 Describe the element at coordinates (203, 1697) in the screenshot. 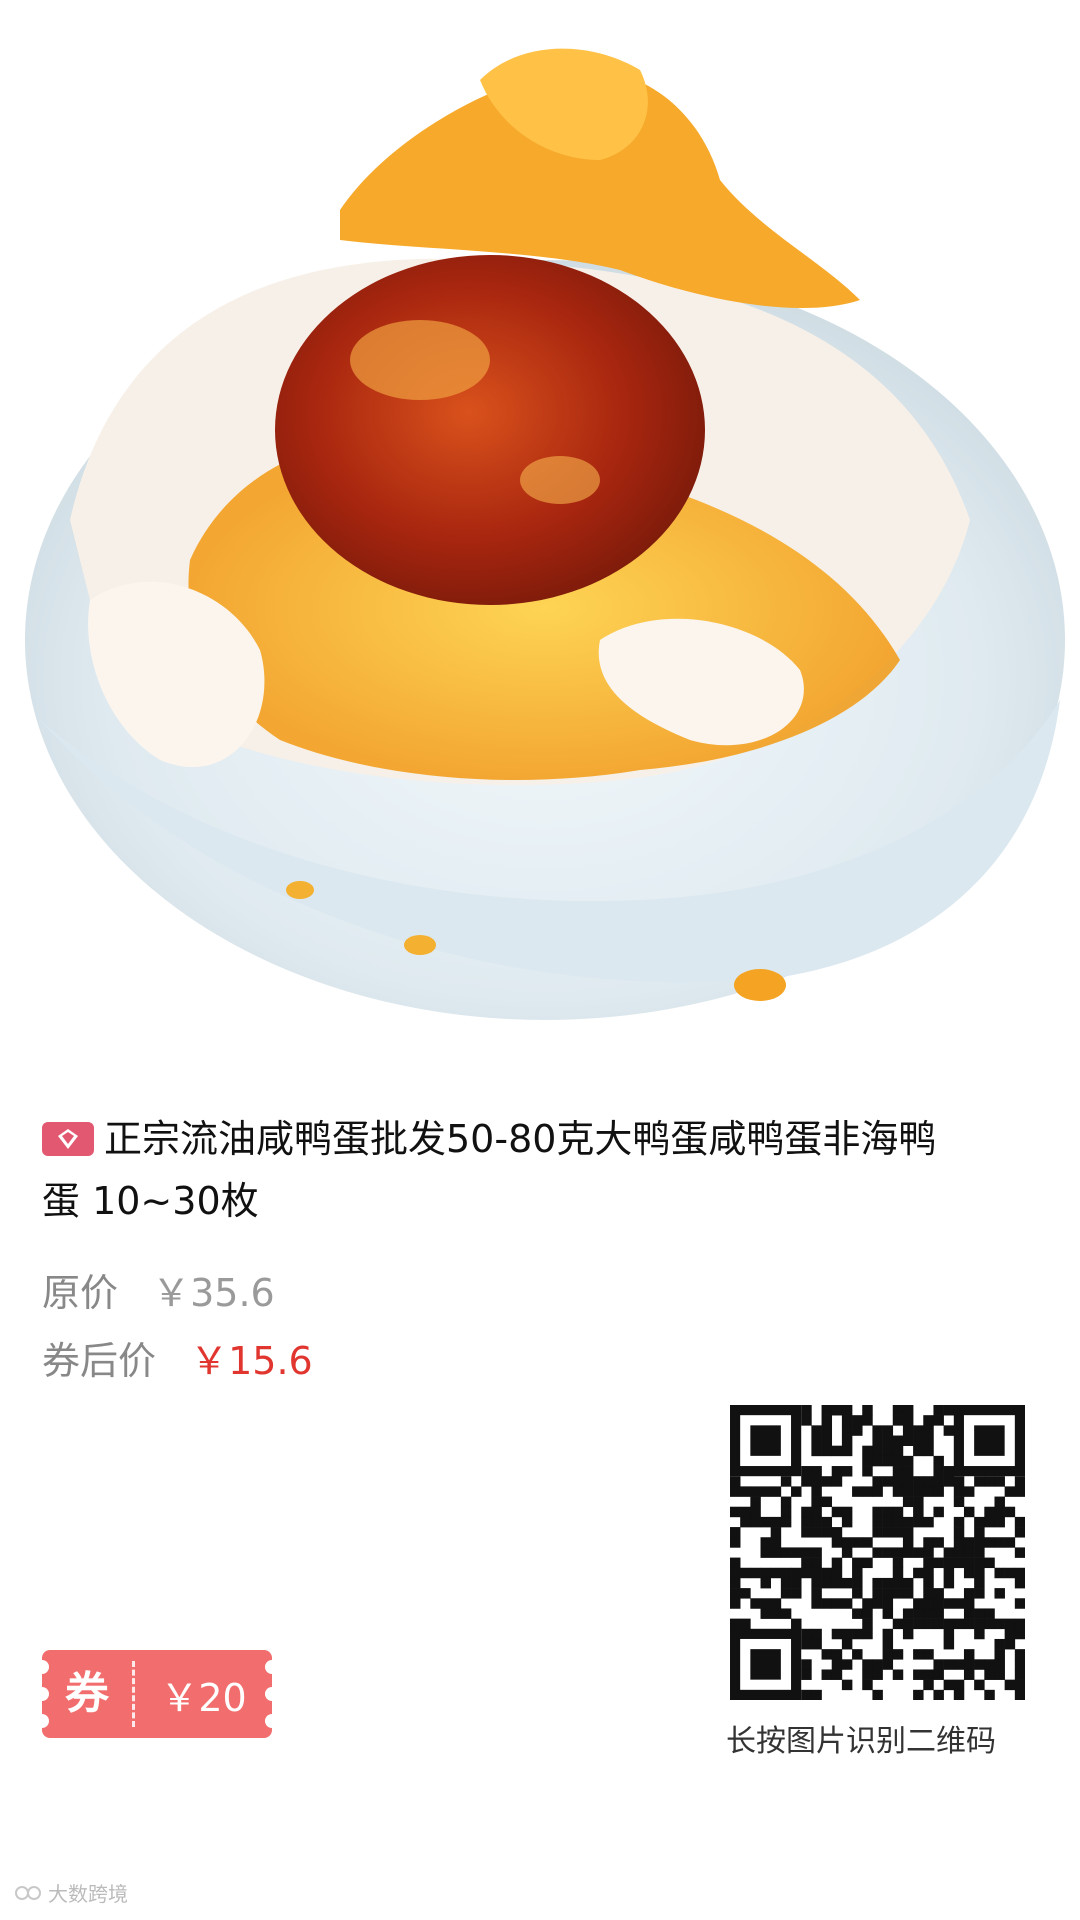

I see `coupon-amount: ￥20` at that location.